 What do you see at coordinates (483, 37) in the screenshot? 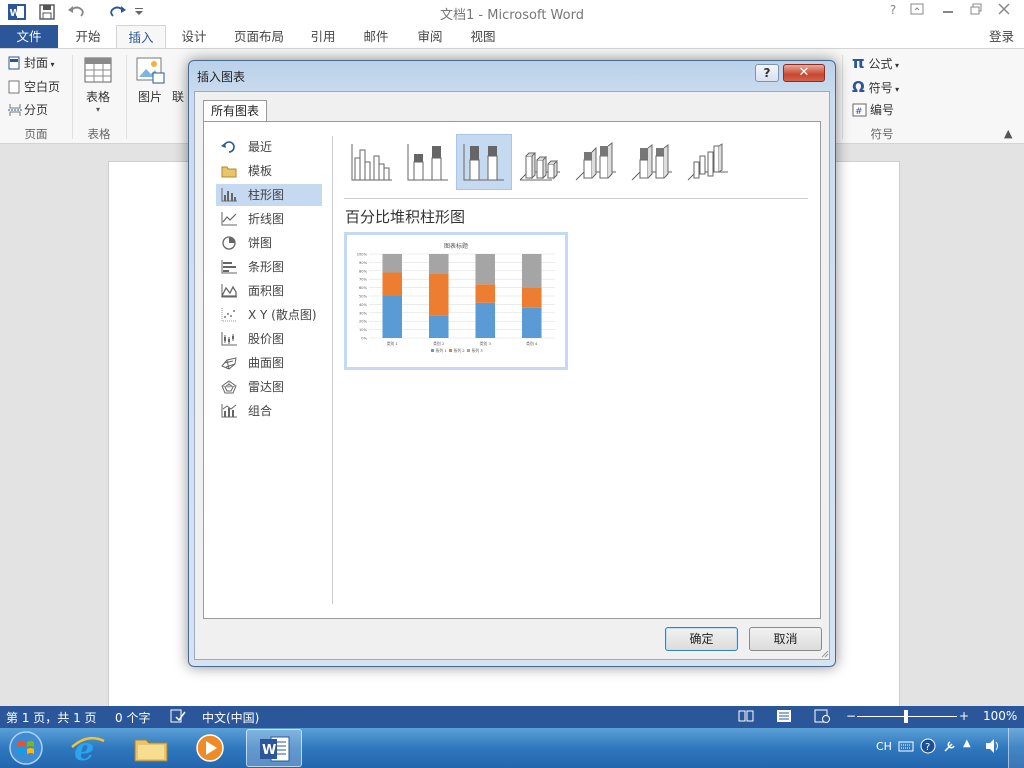
I see `tab-view: 视图` at bounding box center [483, 37].